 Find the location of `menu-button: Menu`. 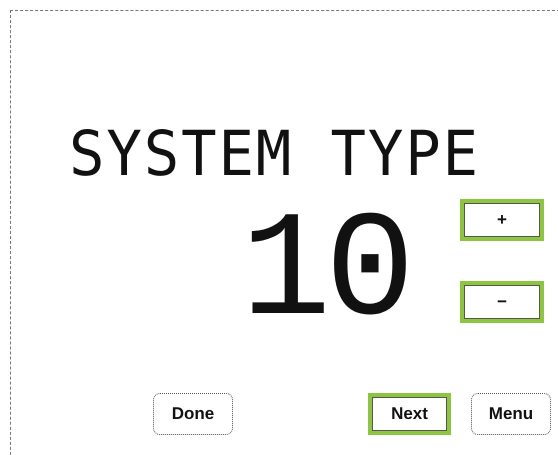

menu-button: Menu is located at coordinates (511, 414).